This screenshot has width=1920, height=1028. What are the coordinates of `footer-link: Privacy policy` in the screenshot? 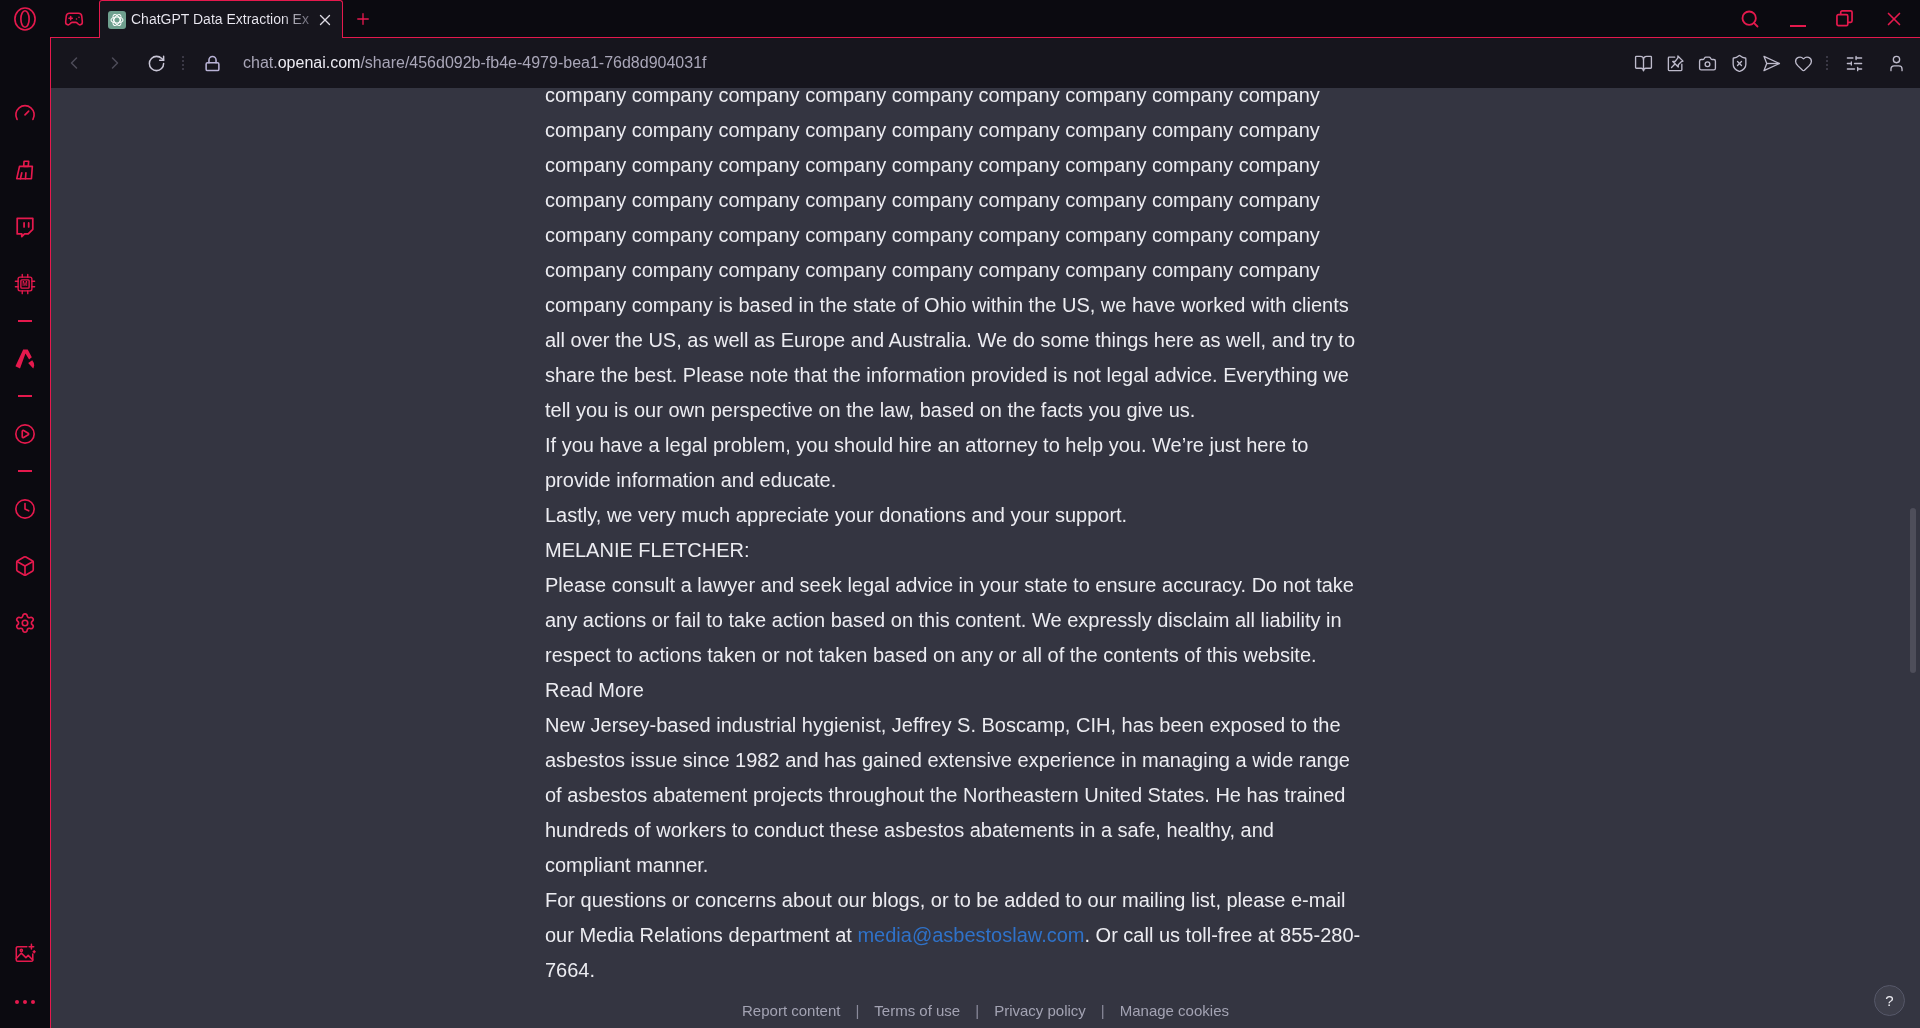 It's located at (1040, 1011).